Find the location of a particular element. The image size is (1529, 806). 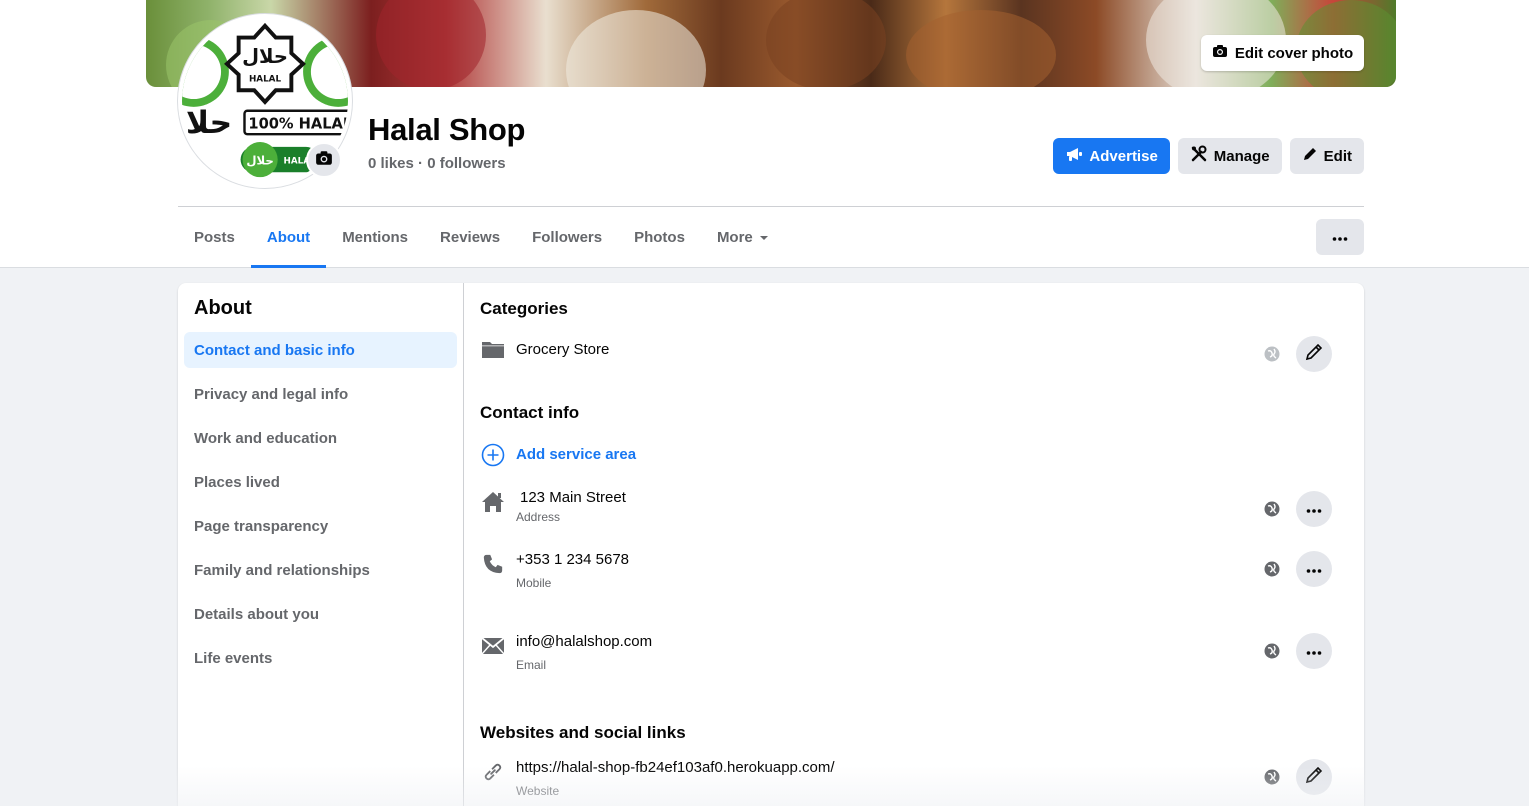

megaphone-icon is located at coordinates (1074, 156).